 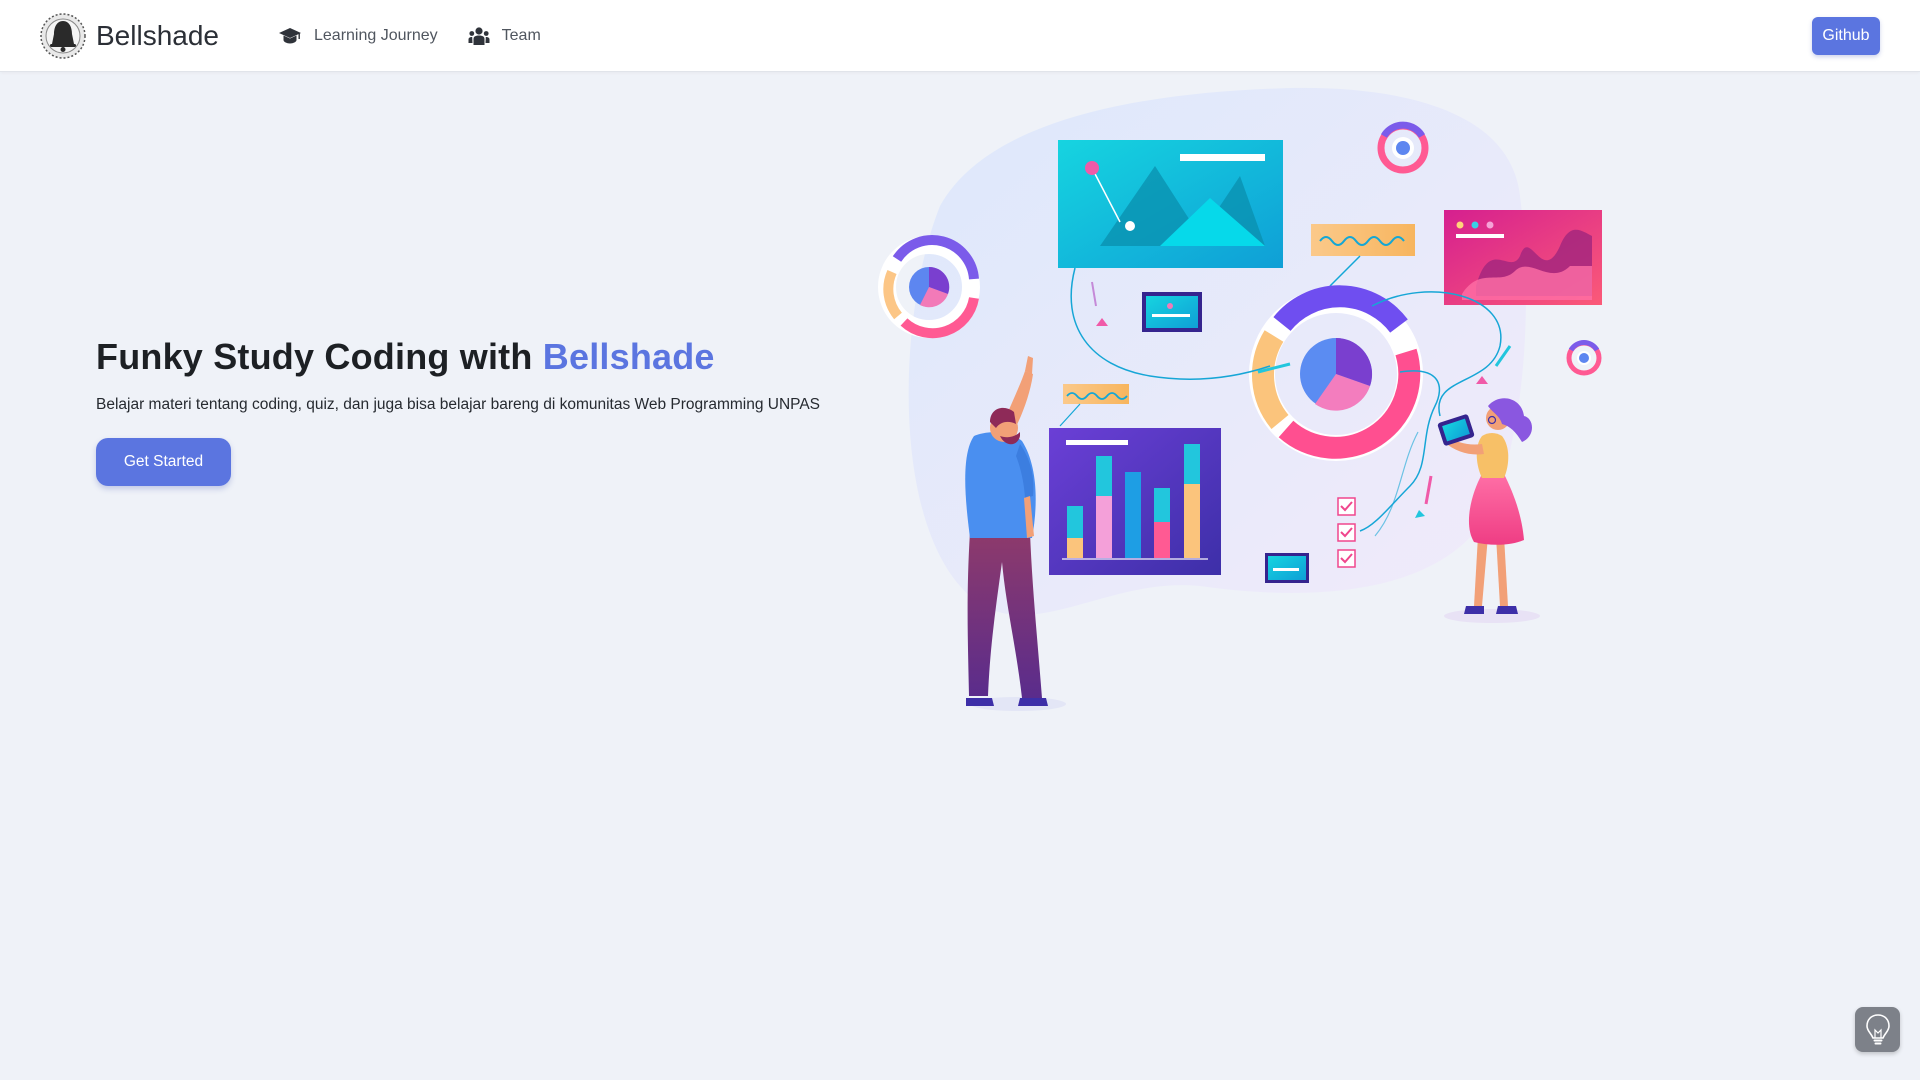 I want to click on help-button, so click(x=1877, y=1029).